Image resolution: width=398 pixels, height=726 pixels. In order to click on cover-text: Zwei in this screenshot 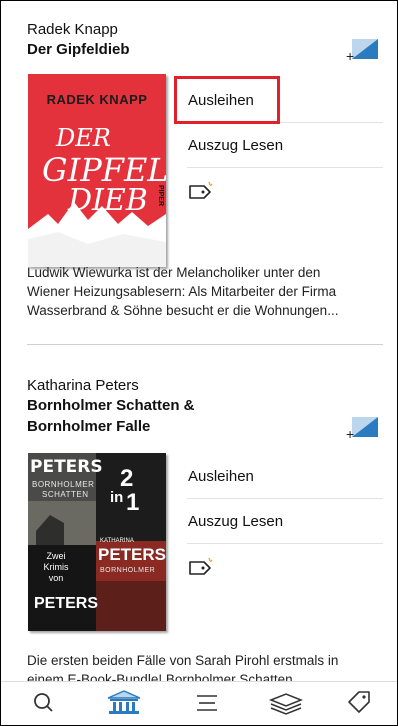, I will do `click(56, 556)`.